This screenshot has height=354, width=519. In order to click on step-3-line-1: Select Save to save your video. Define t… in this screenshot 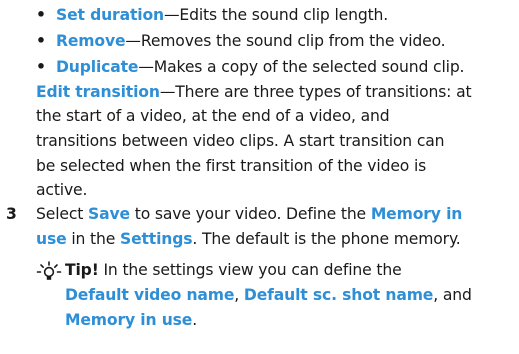, I will do `click(249, 214)`.